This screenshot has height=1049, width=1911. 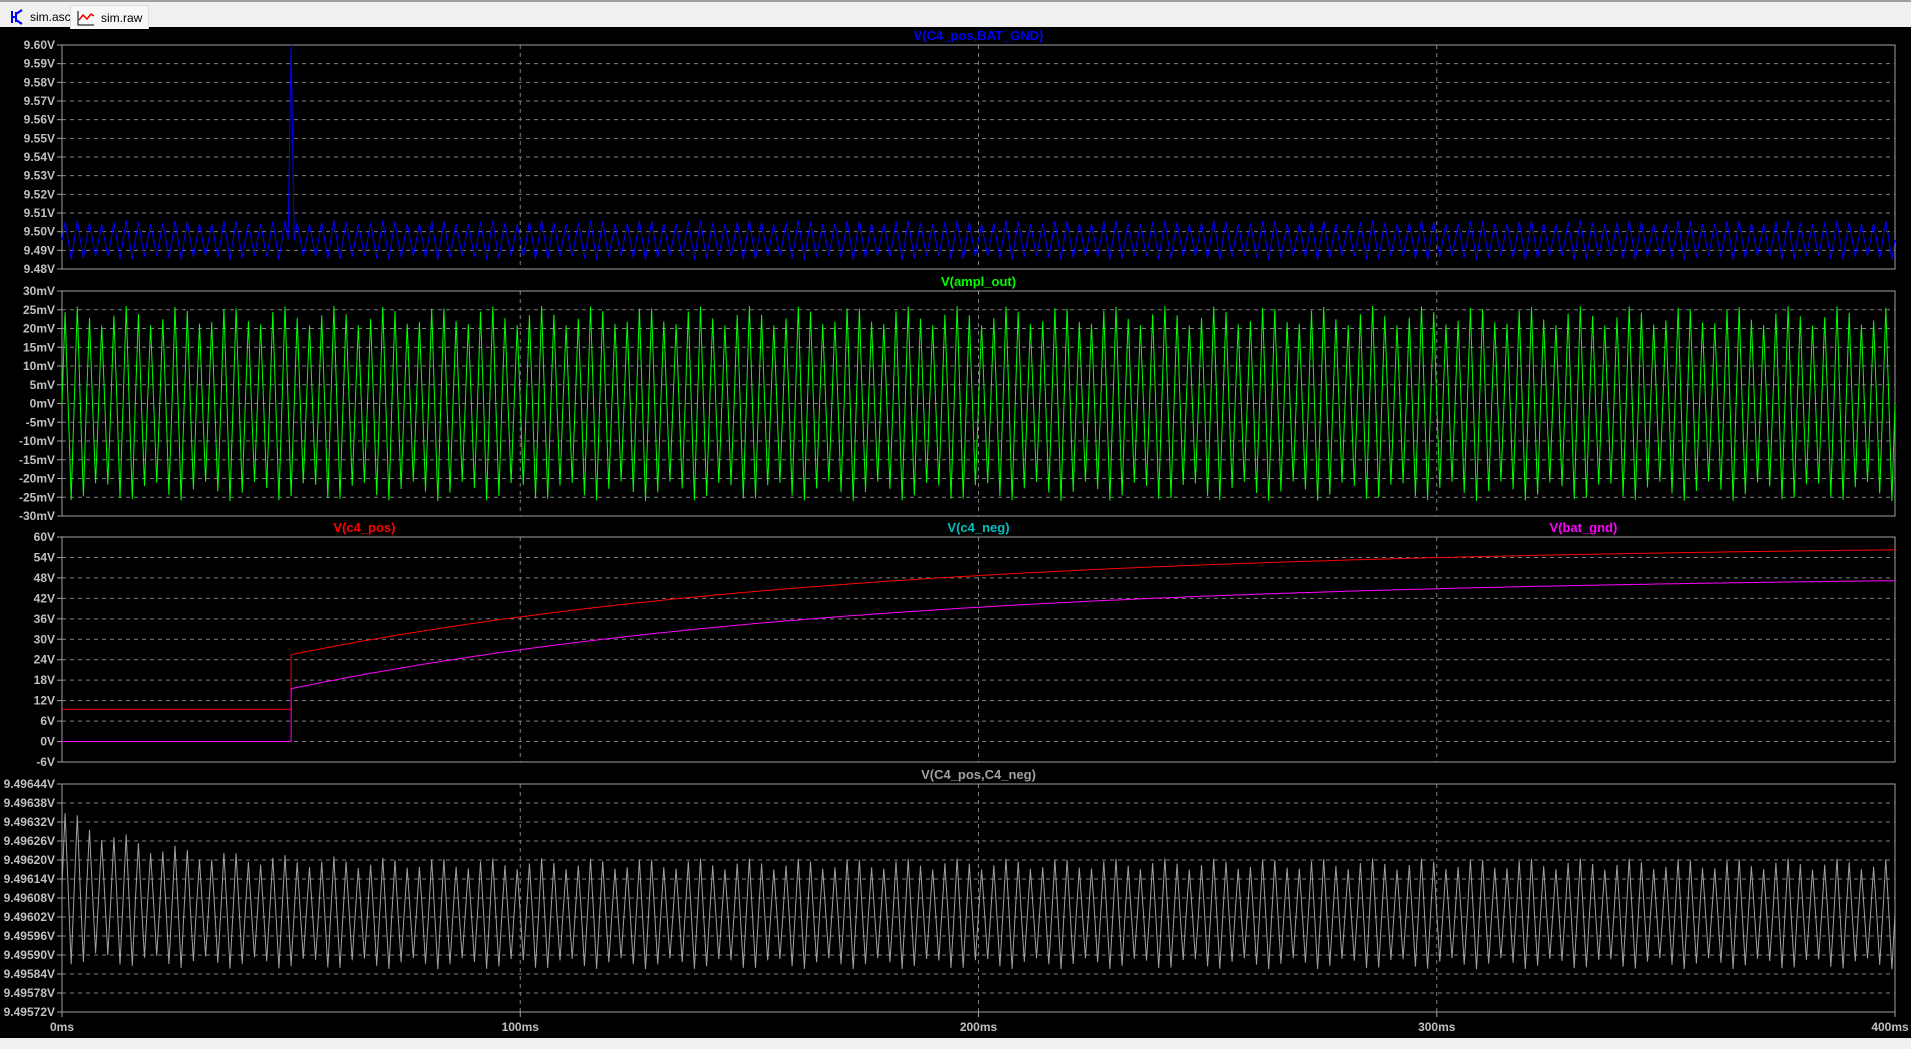 I want to click on waveform-icon, so click(x=86, y=17).